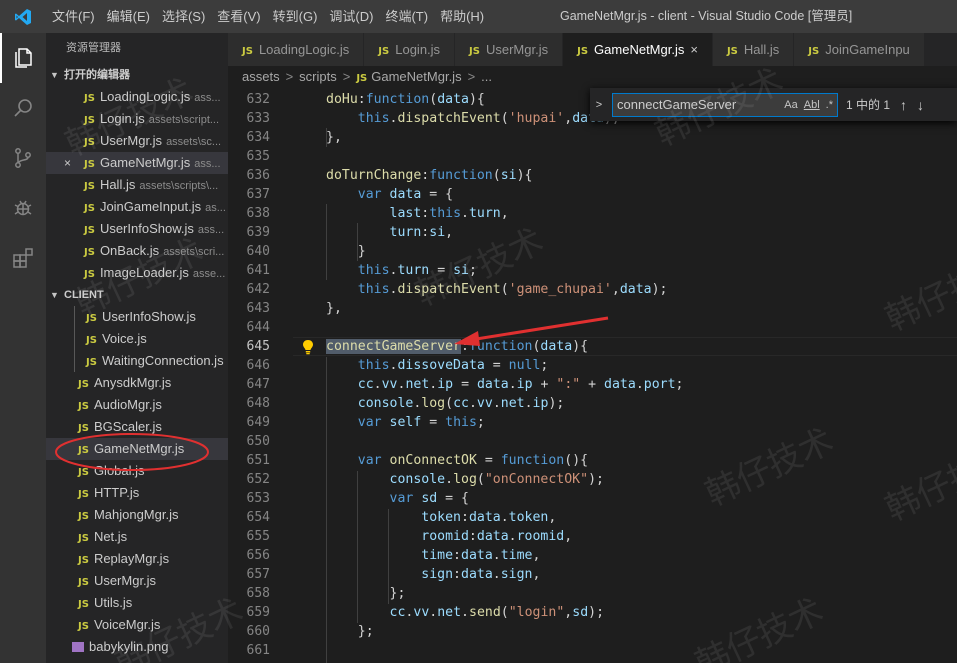  I want to click on client-folder-label: CLIENT, so click(84, 295).